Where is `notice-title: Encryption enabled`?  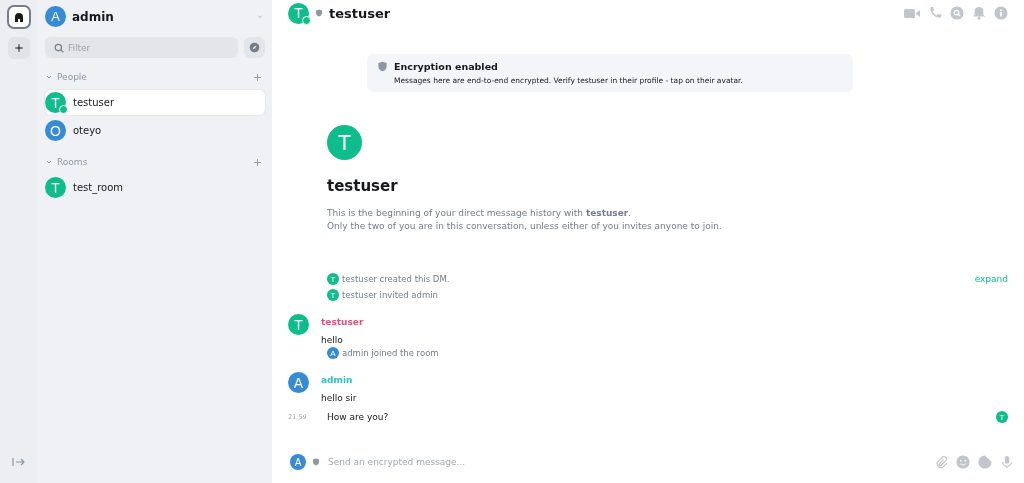
notice-title: Encryption enabled is located at coordinates (446, 66).